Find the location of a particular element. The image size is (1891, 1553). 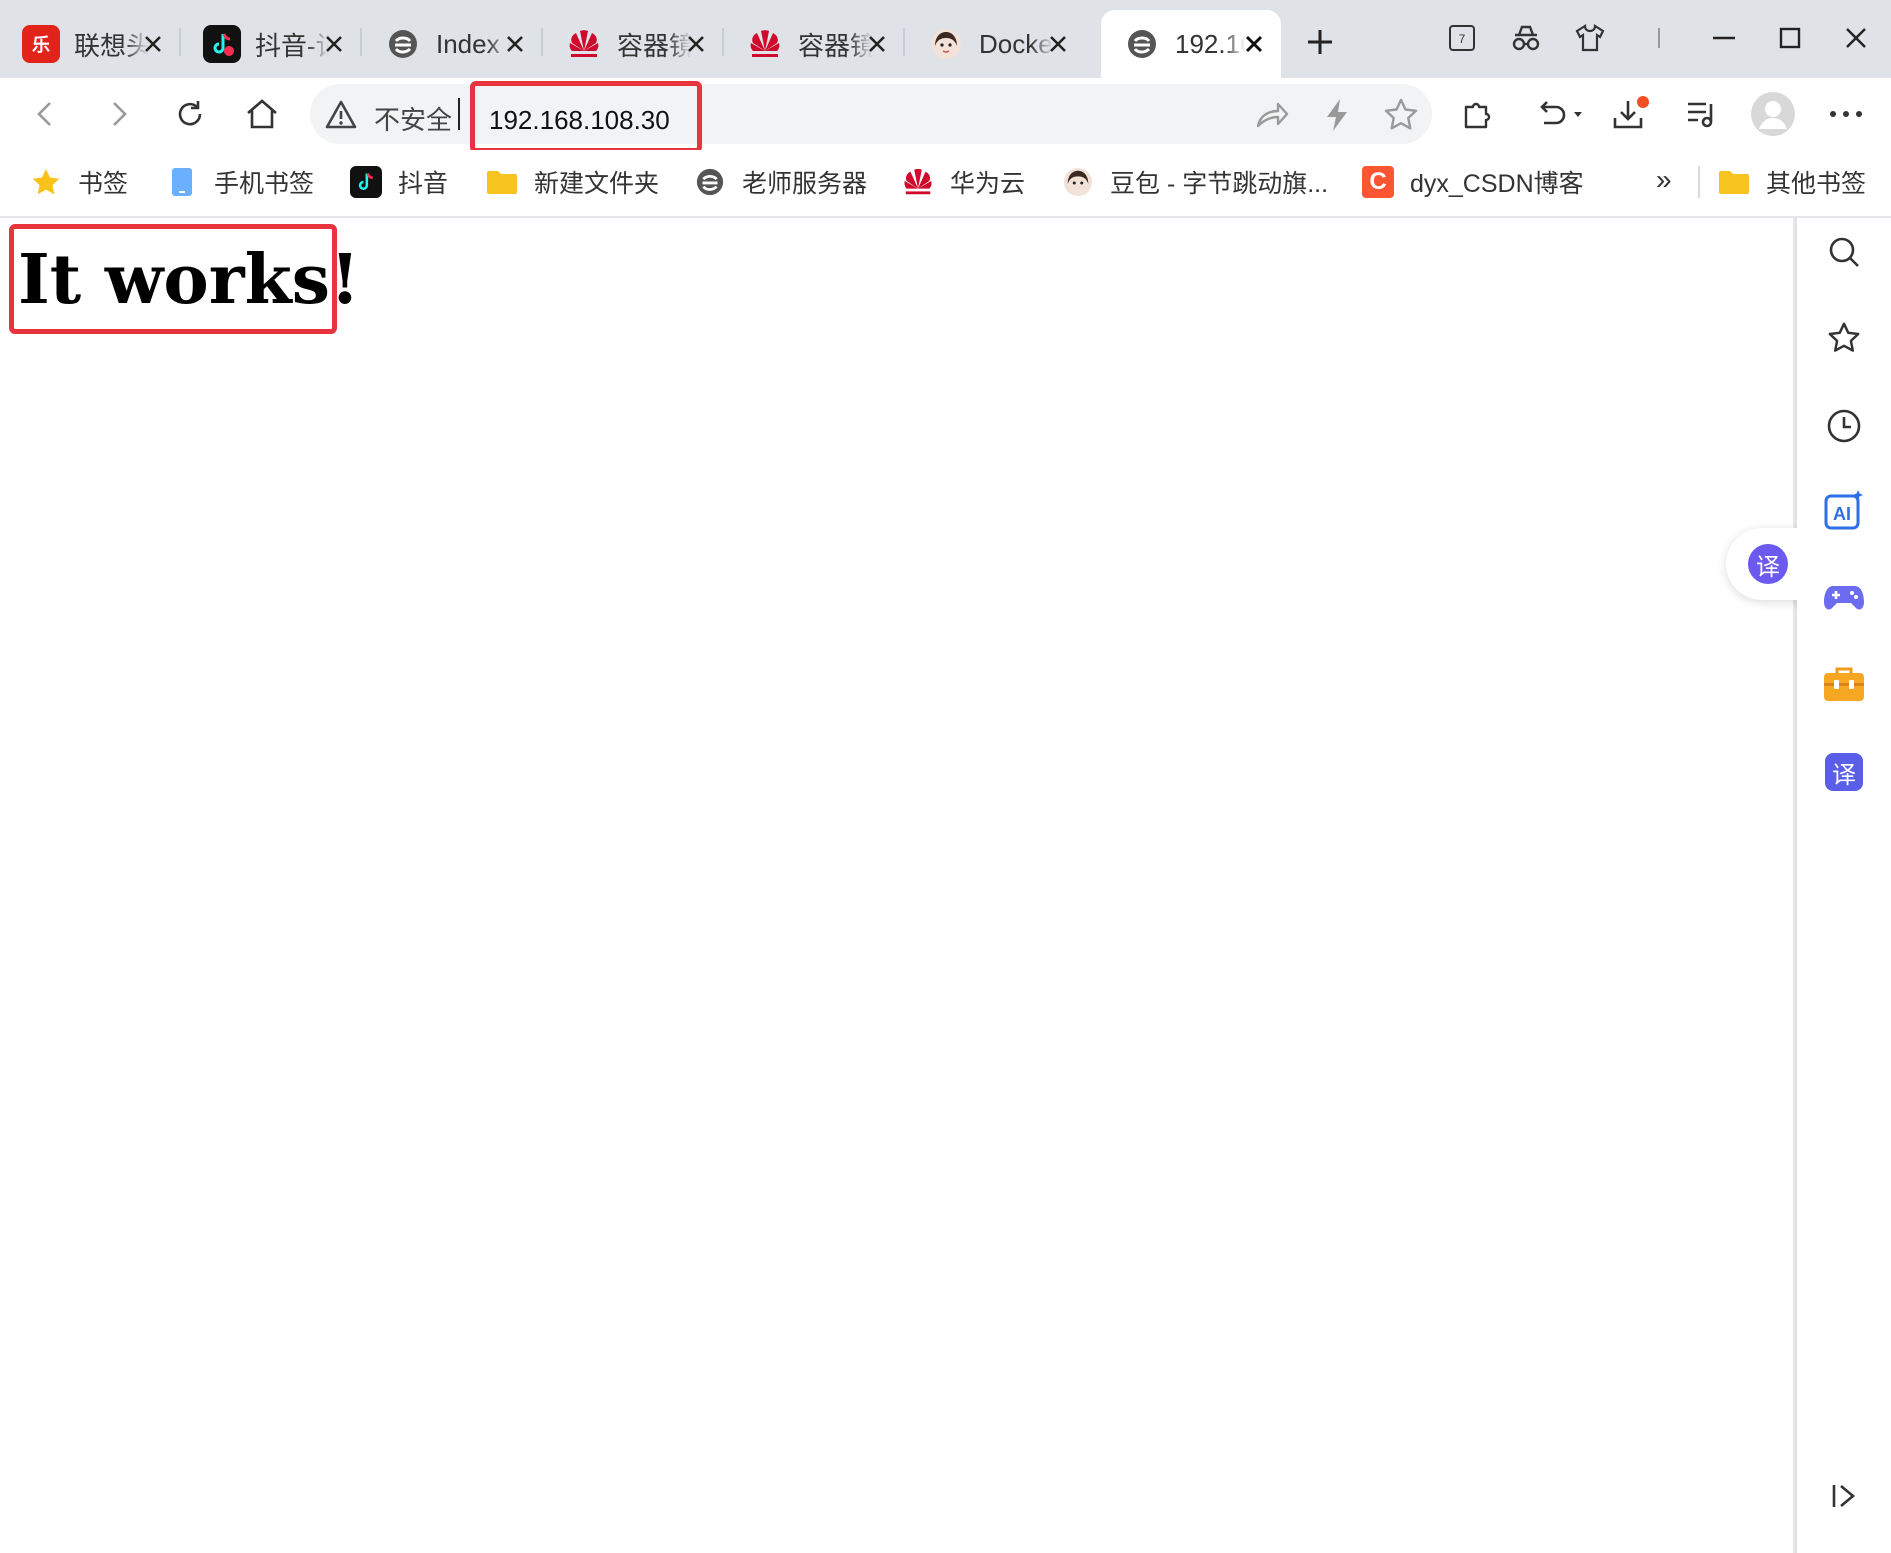

bookmark-item: 老师服务器 is located at coordinates (780, 182).